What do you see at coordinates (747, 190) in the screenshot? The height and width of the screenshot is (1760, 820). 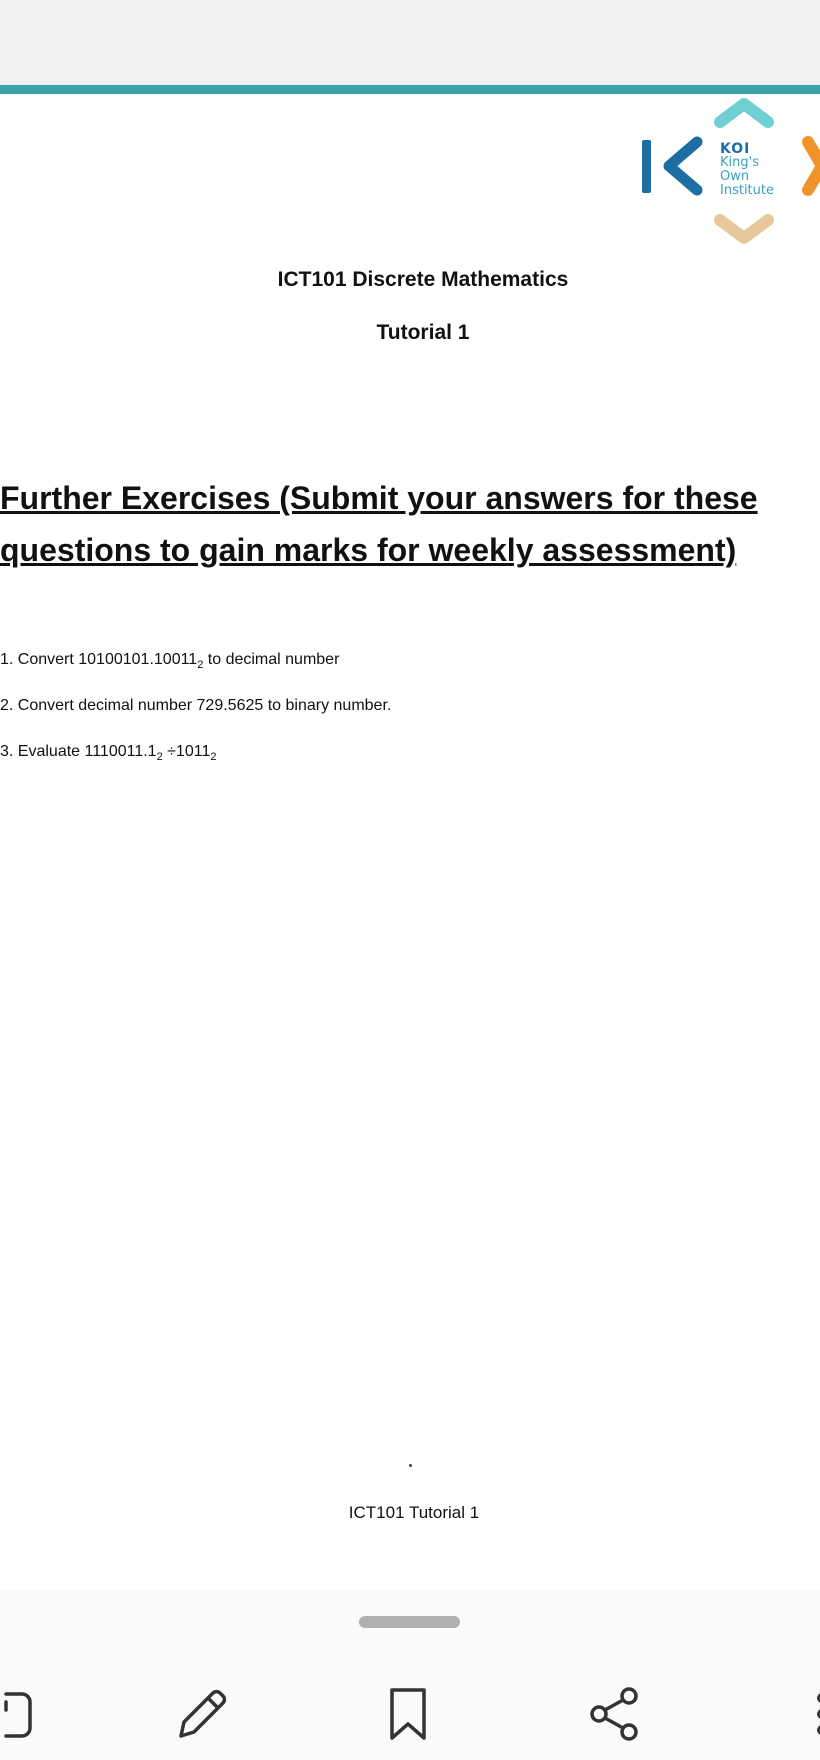 I see `logo-line4: Institute` at bounding box center [747, 190].